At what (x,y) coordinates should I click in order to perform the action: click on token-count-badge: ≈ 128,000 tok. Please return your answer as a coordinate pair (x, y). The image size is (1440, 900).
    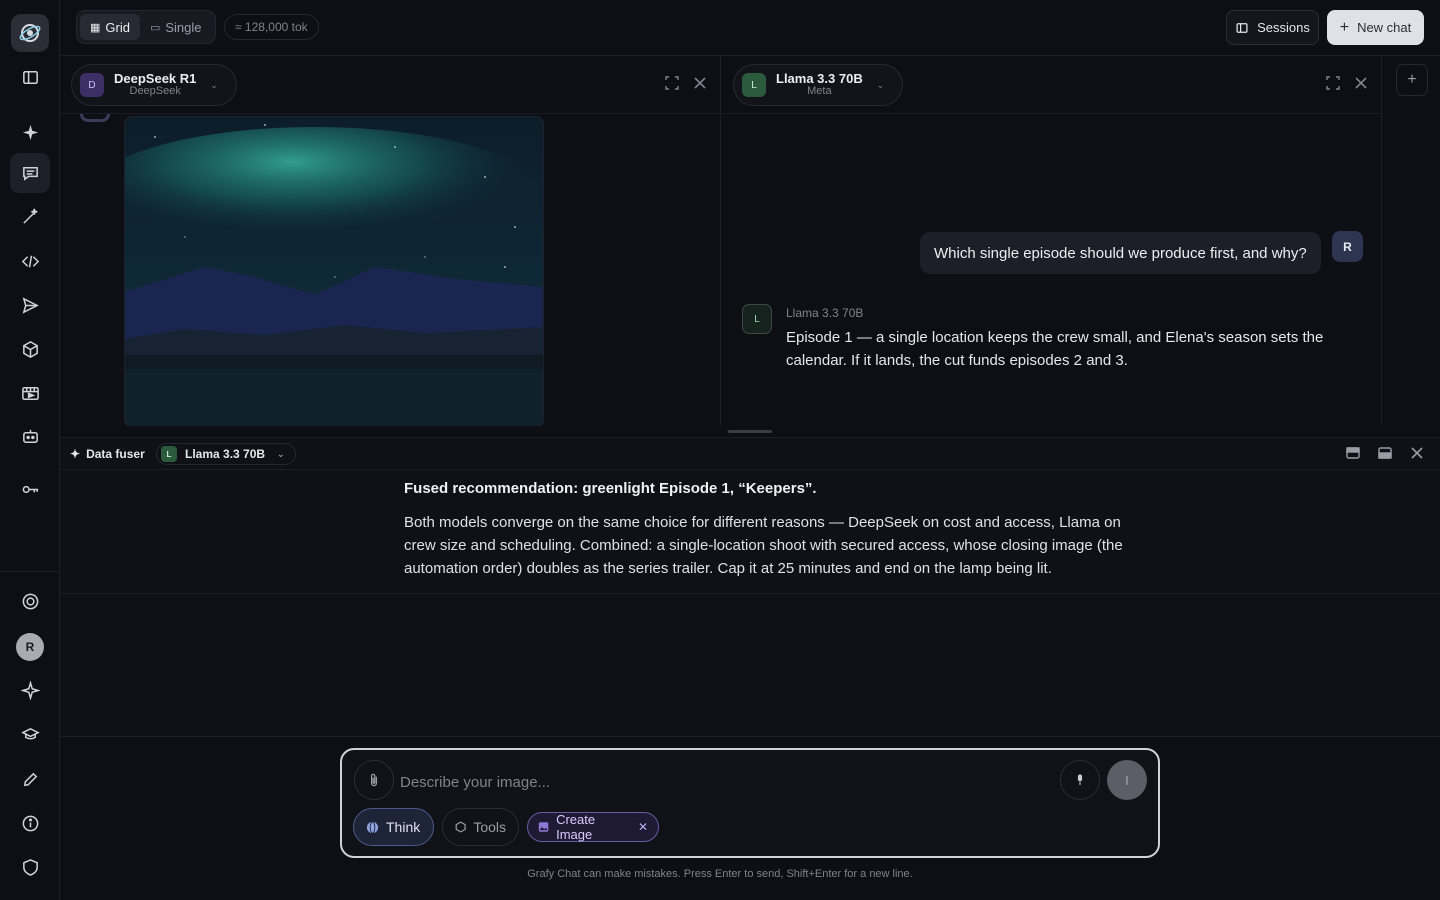
    Looking at the image, I should click on (271, 27).